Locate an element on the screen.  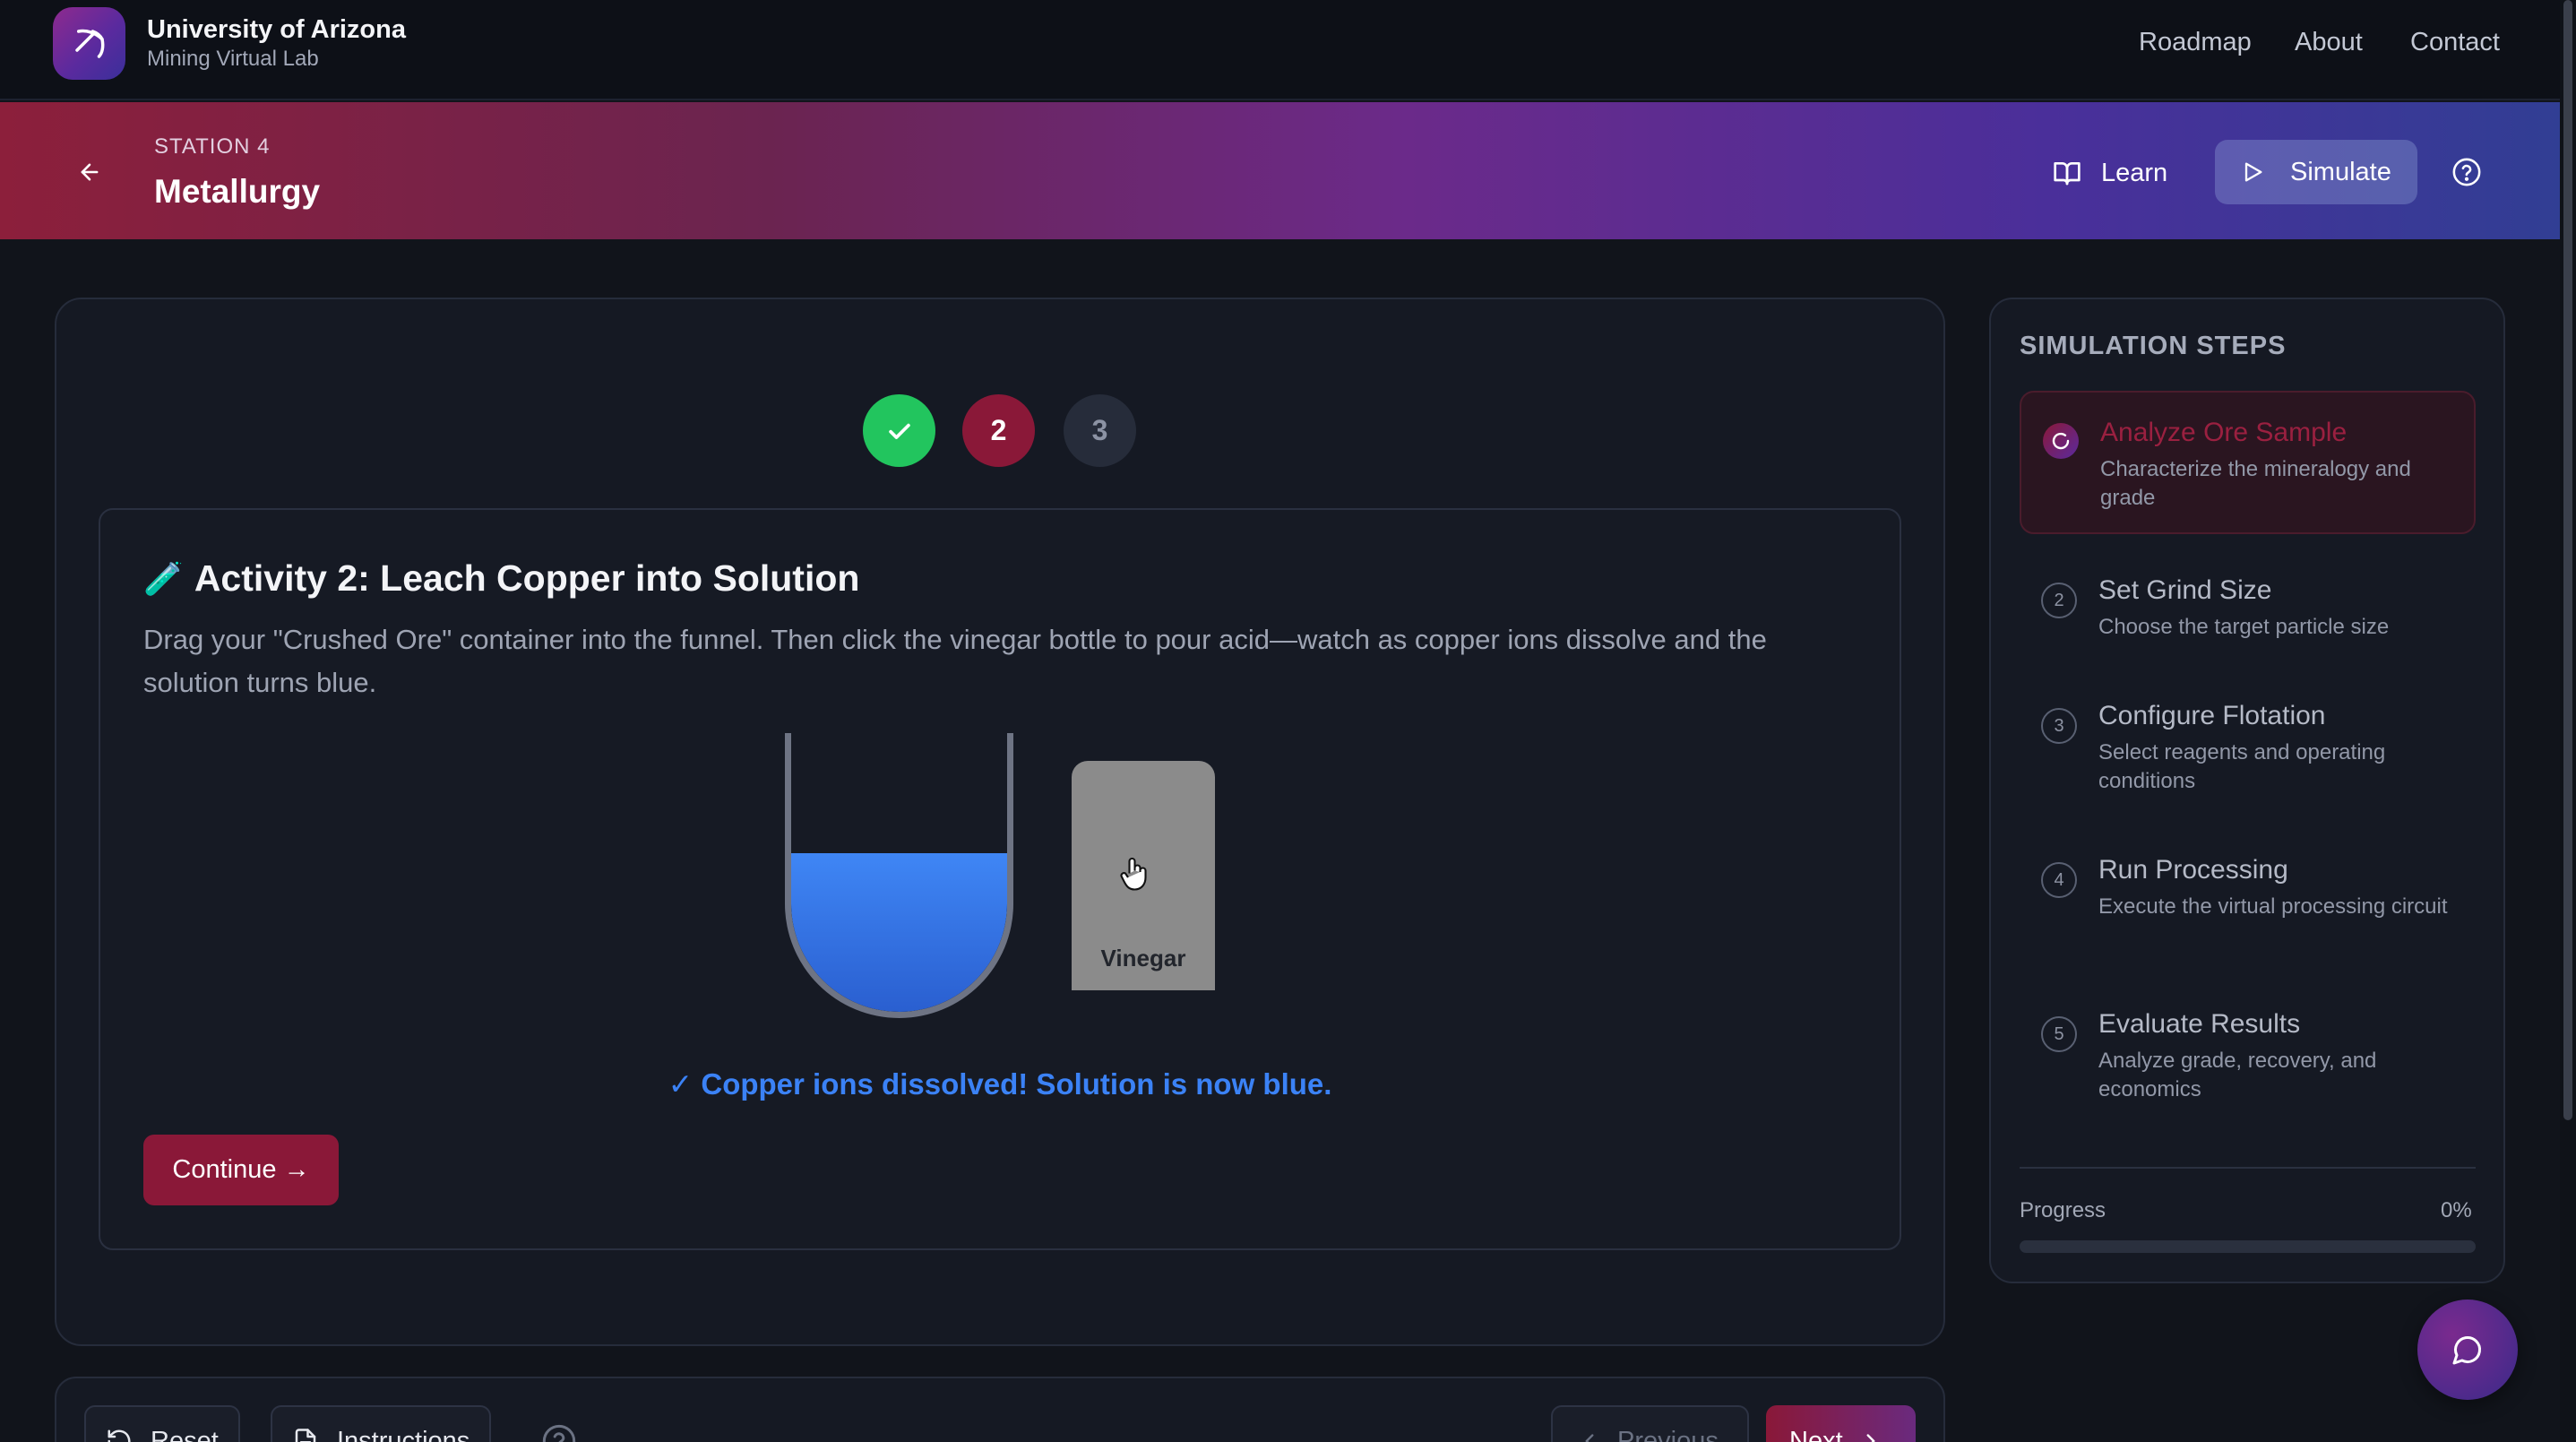
nav-link-about: About is located at coordinates (2329, 42).